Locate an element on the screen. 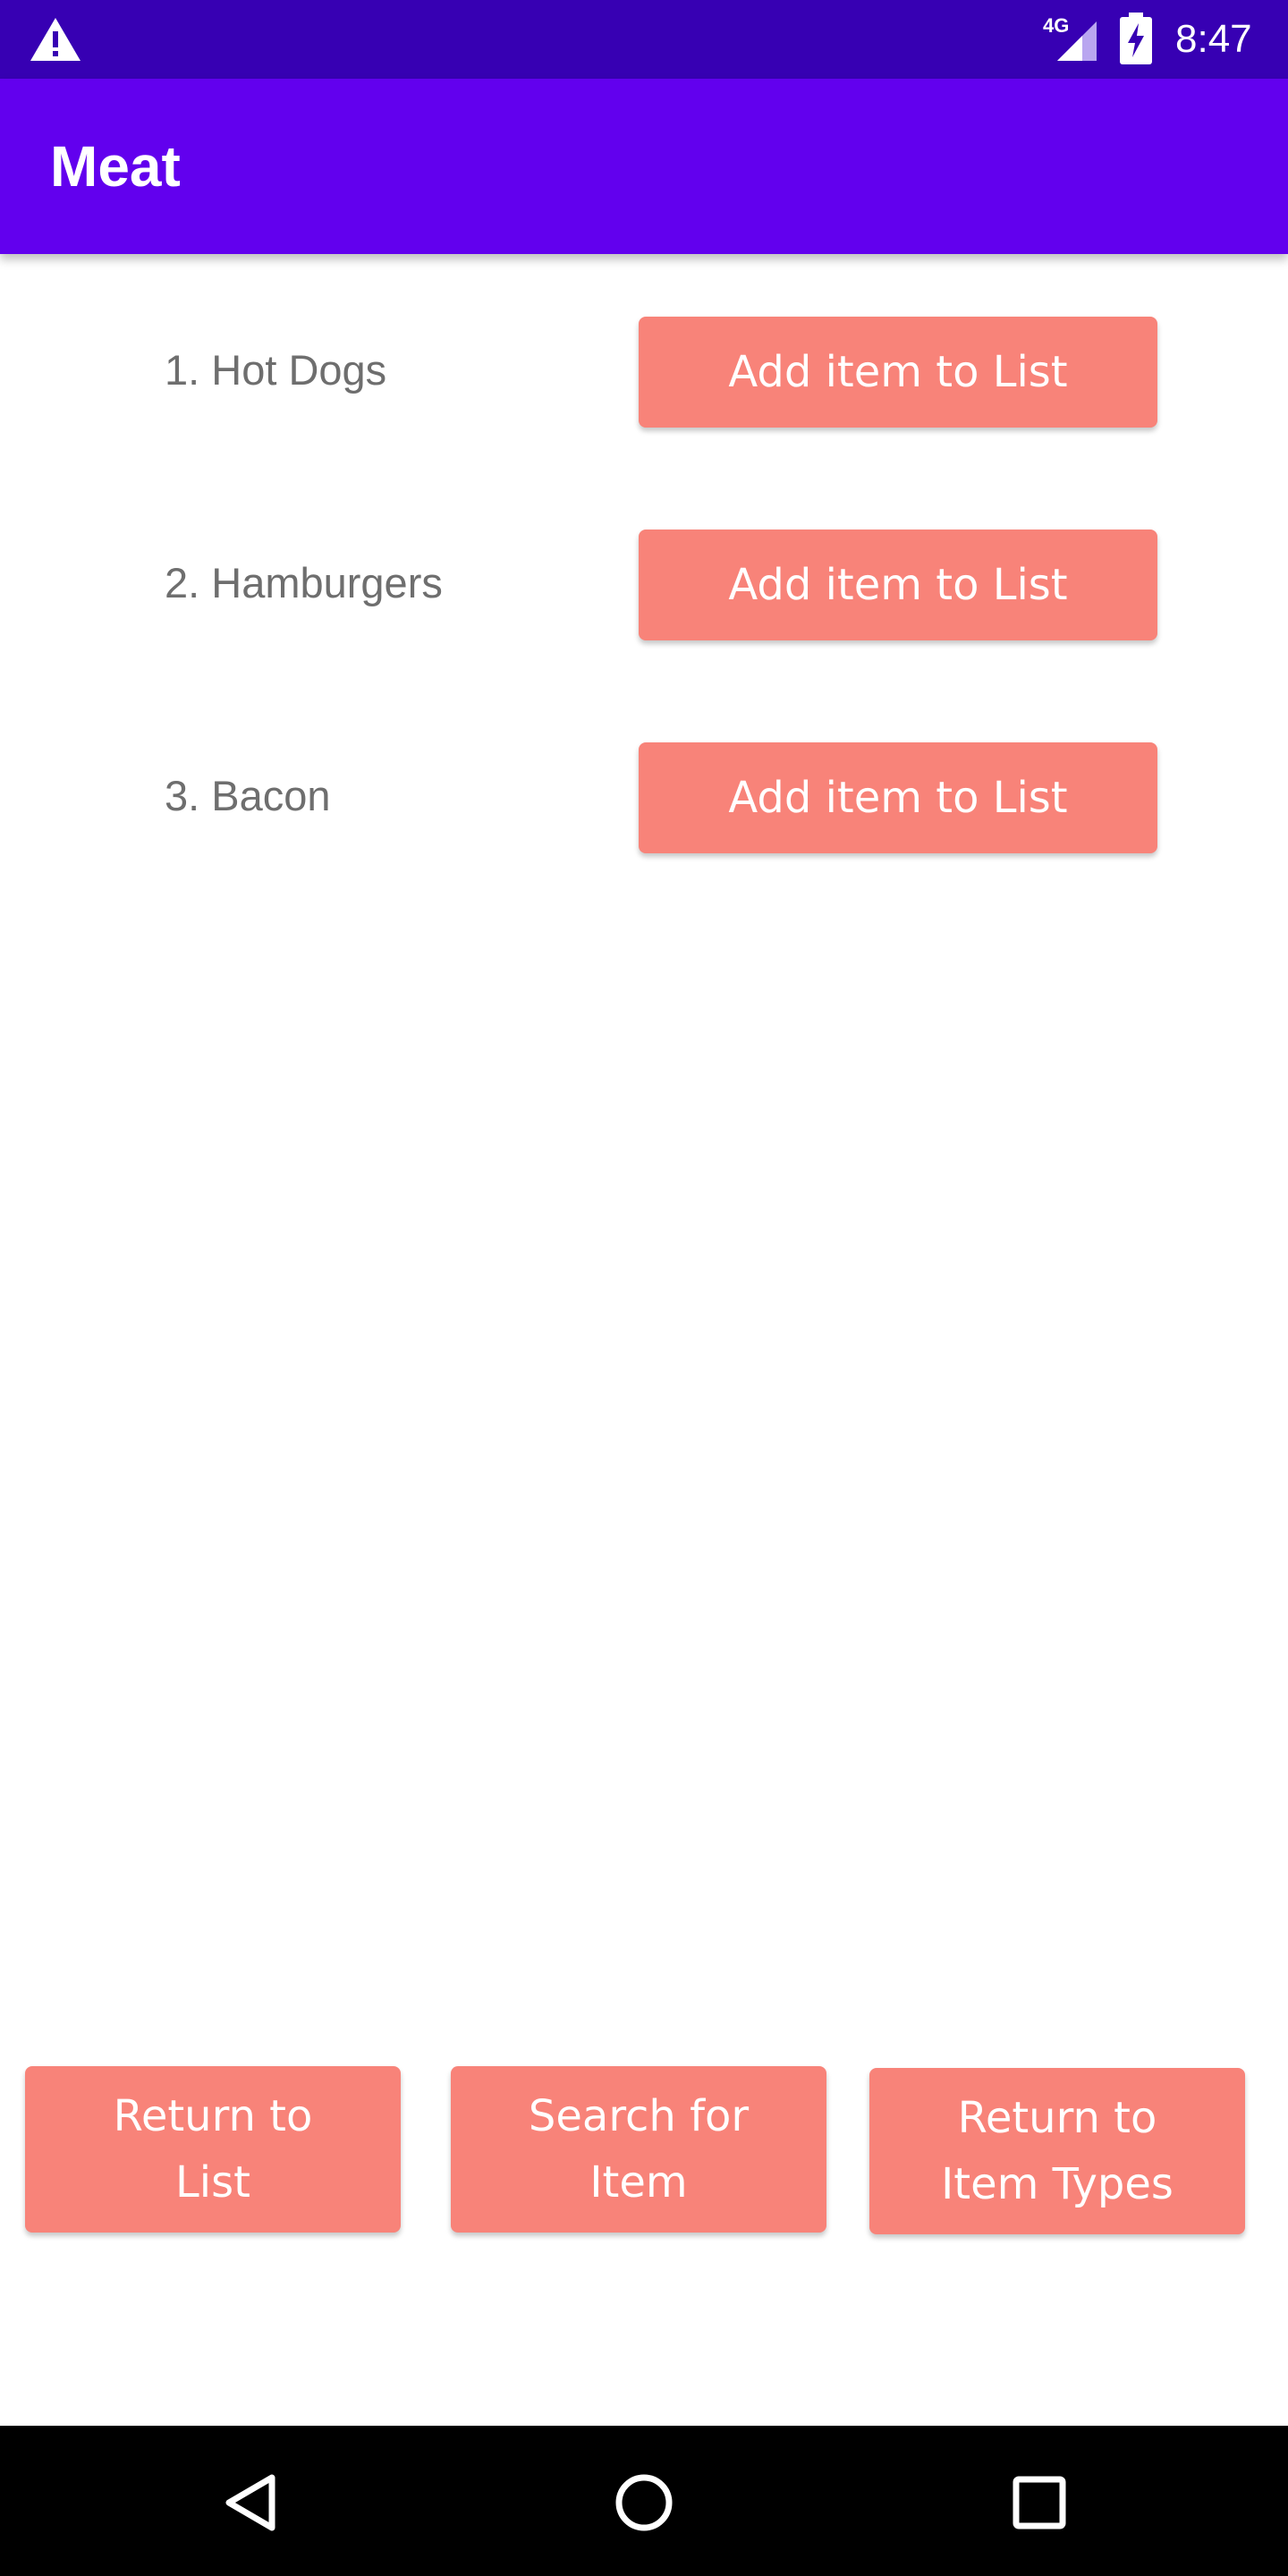 This screenshot has height=2576, width=1288. list-item: 2. Hamburgers Add item to List is located at coordinates (644, 586).